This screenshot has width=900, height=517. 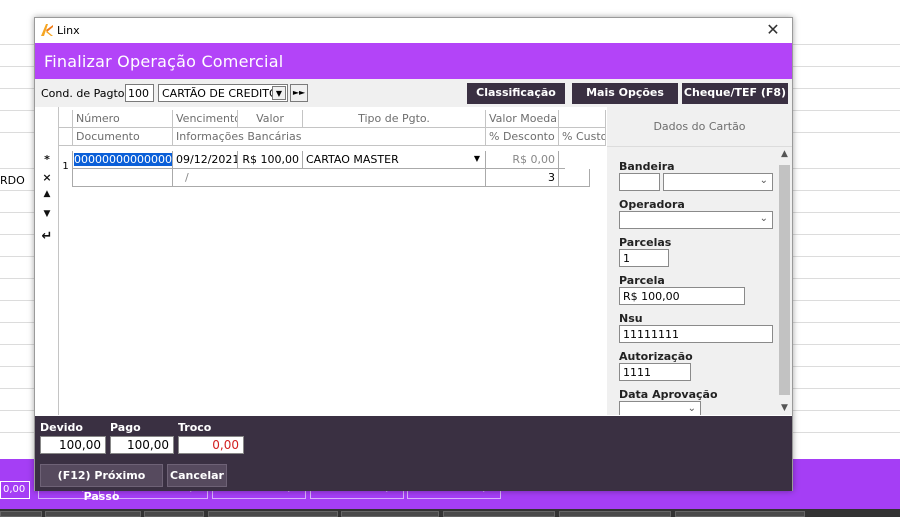 I want to click on fast-forward-button: ►►, so click(x=299, y=93).